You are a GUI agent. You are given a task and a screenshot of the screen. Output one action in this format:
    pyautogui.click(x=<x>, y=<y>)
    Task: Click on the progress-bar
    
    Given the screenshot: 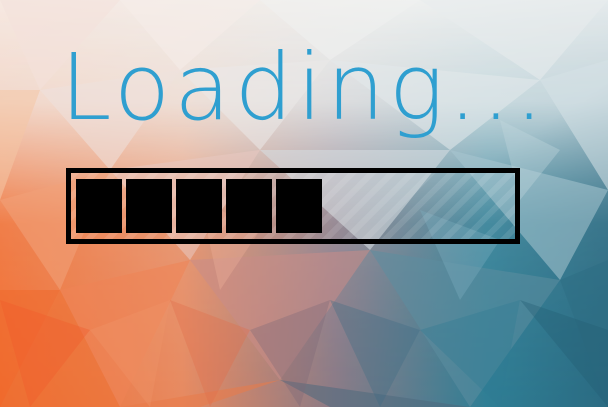 What is the action you would take?
    pyautogui.click(x=293, y=206)
    